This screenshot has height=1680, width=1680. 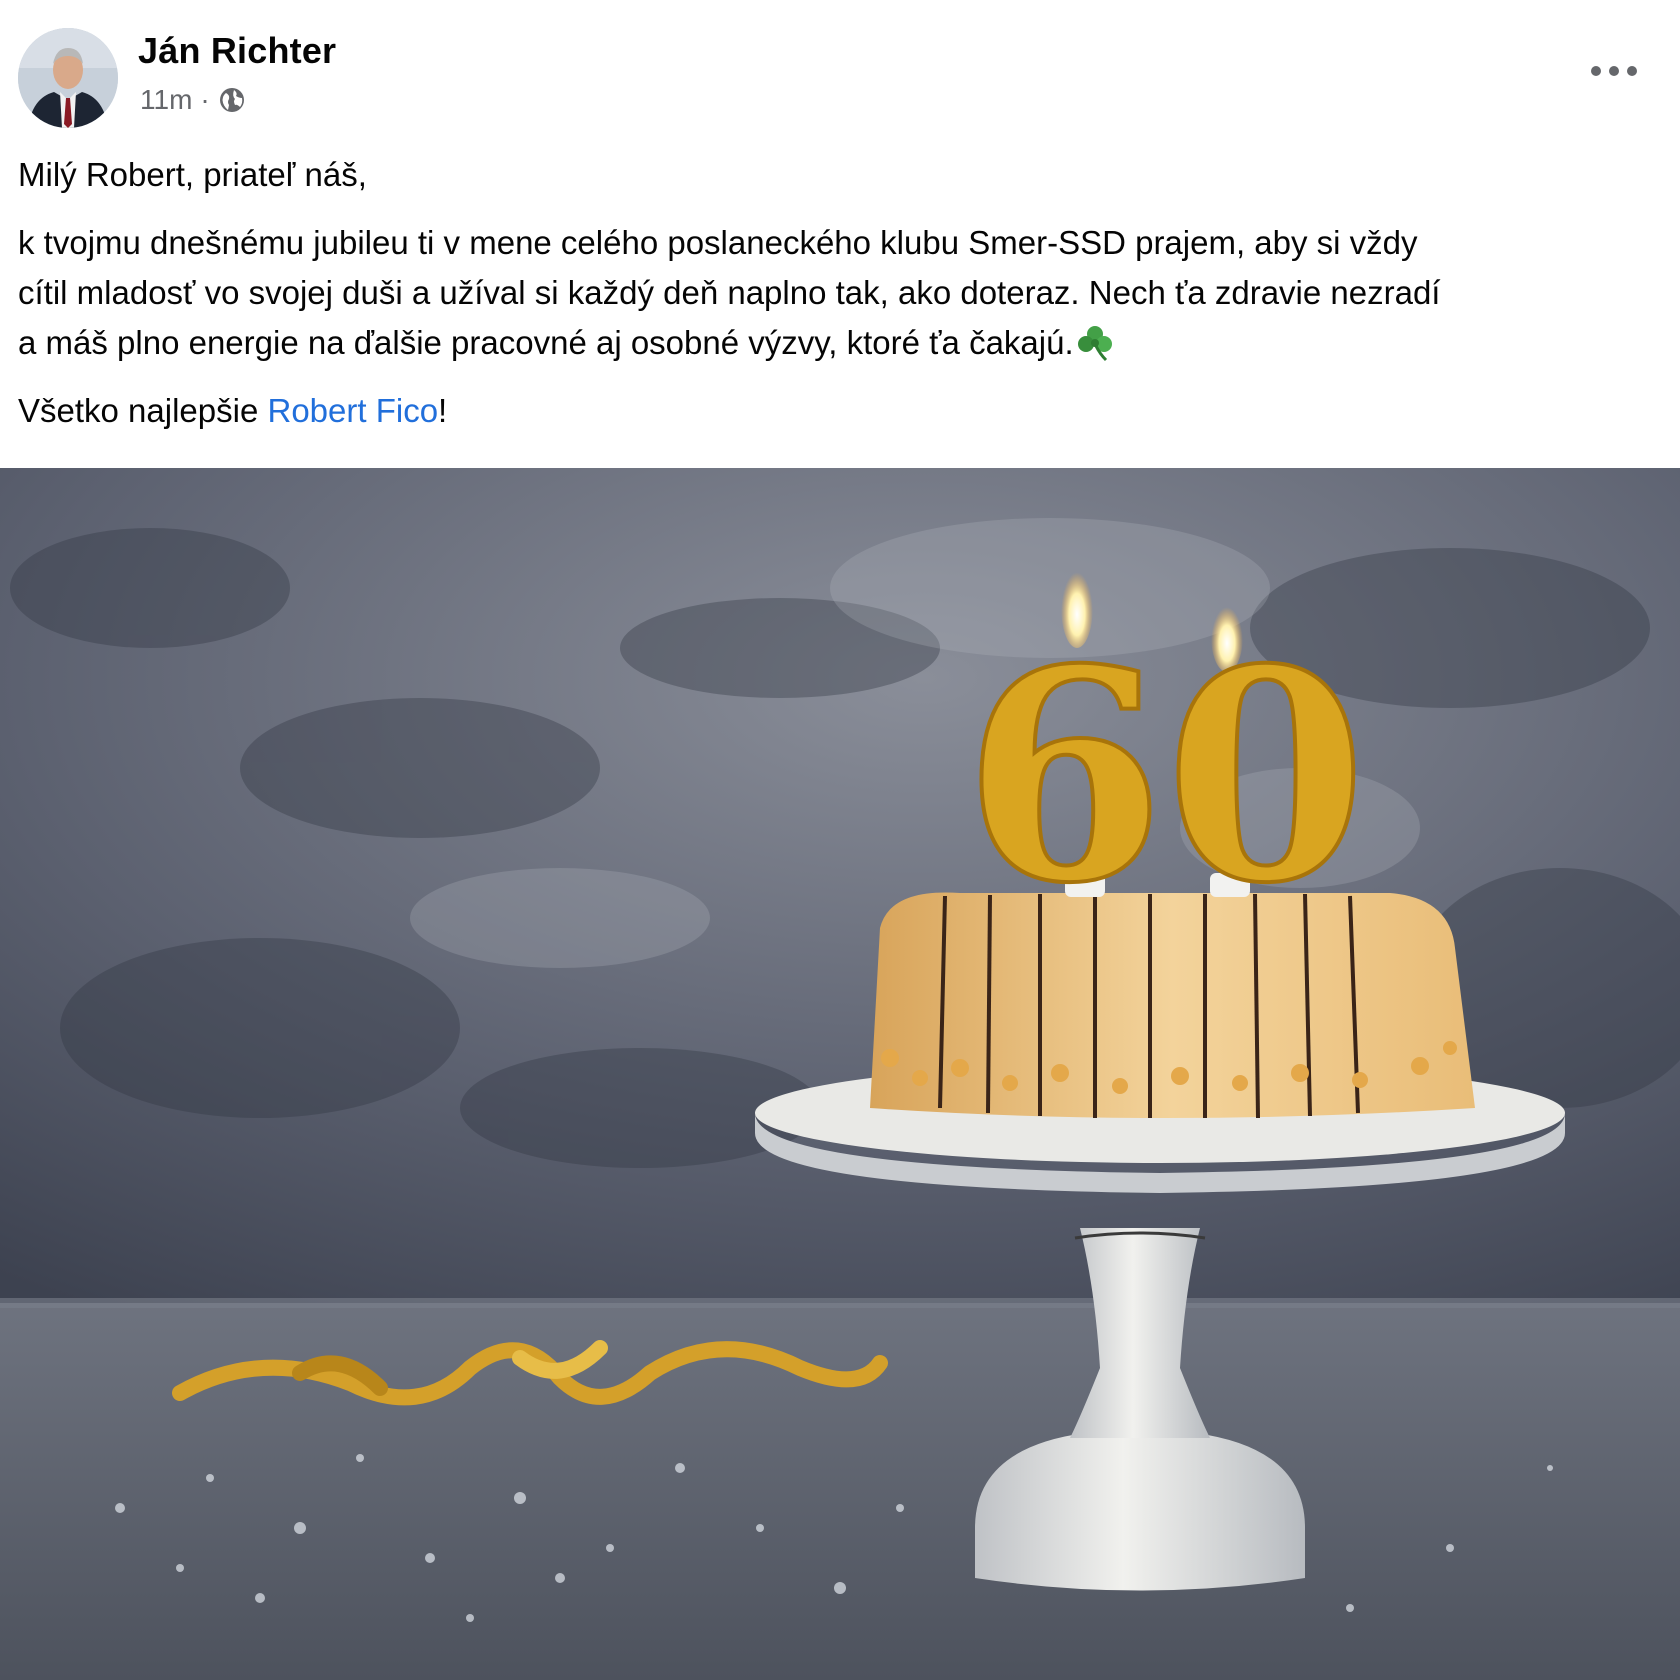 What do you see at coordinates (143, 410) in the screenshot?
I see `closing-prefix: Všetko najlepšie` at bounding box center [143, 410].